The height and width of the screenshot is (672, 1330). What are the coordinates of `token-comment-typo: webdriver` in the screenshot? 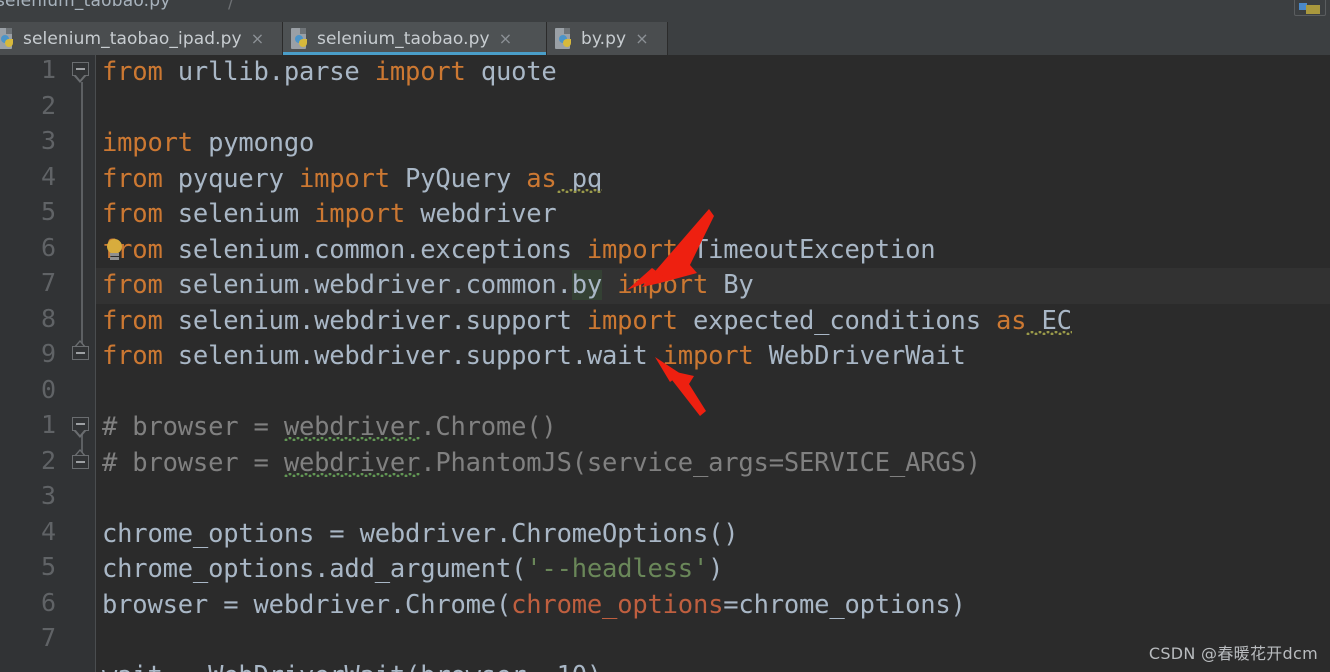 It's located at (352, 427).